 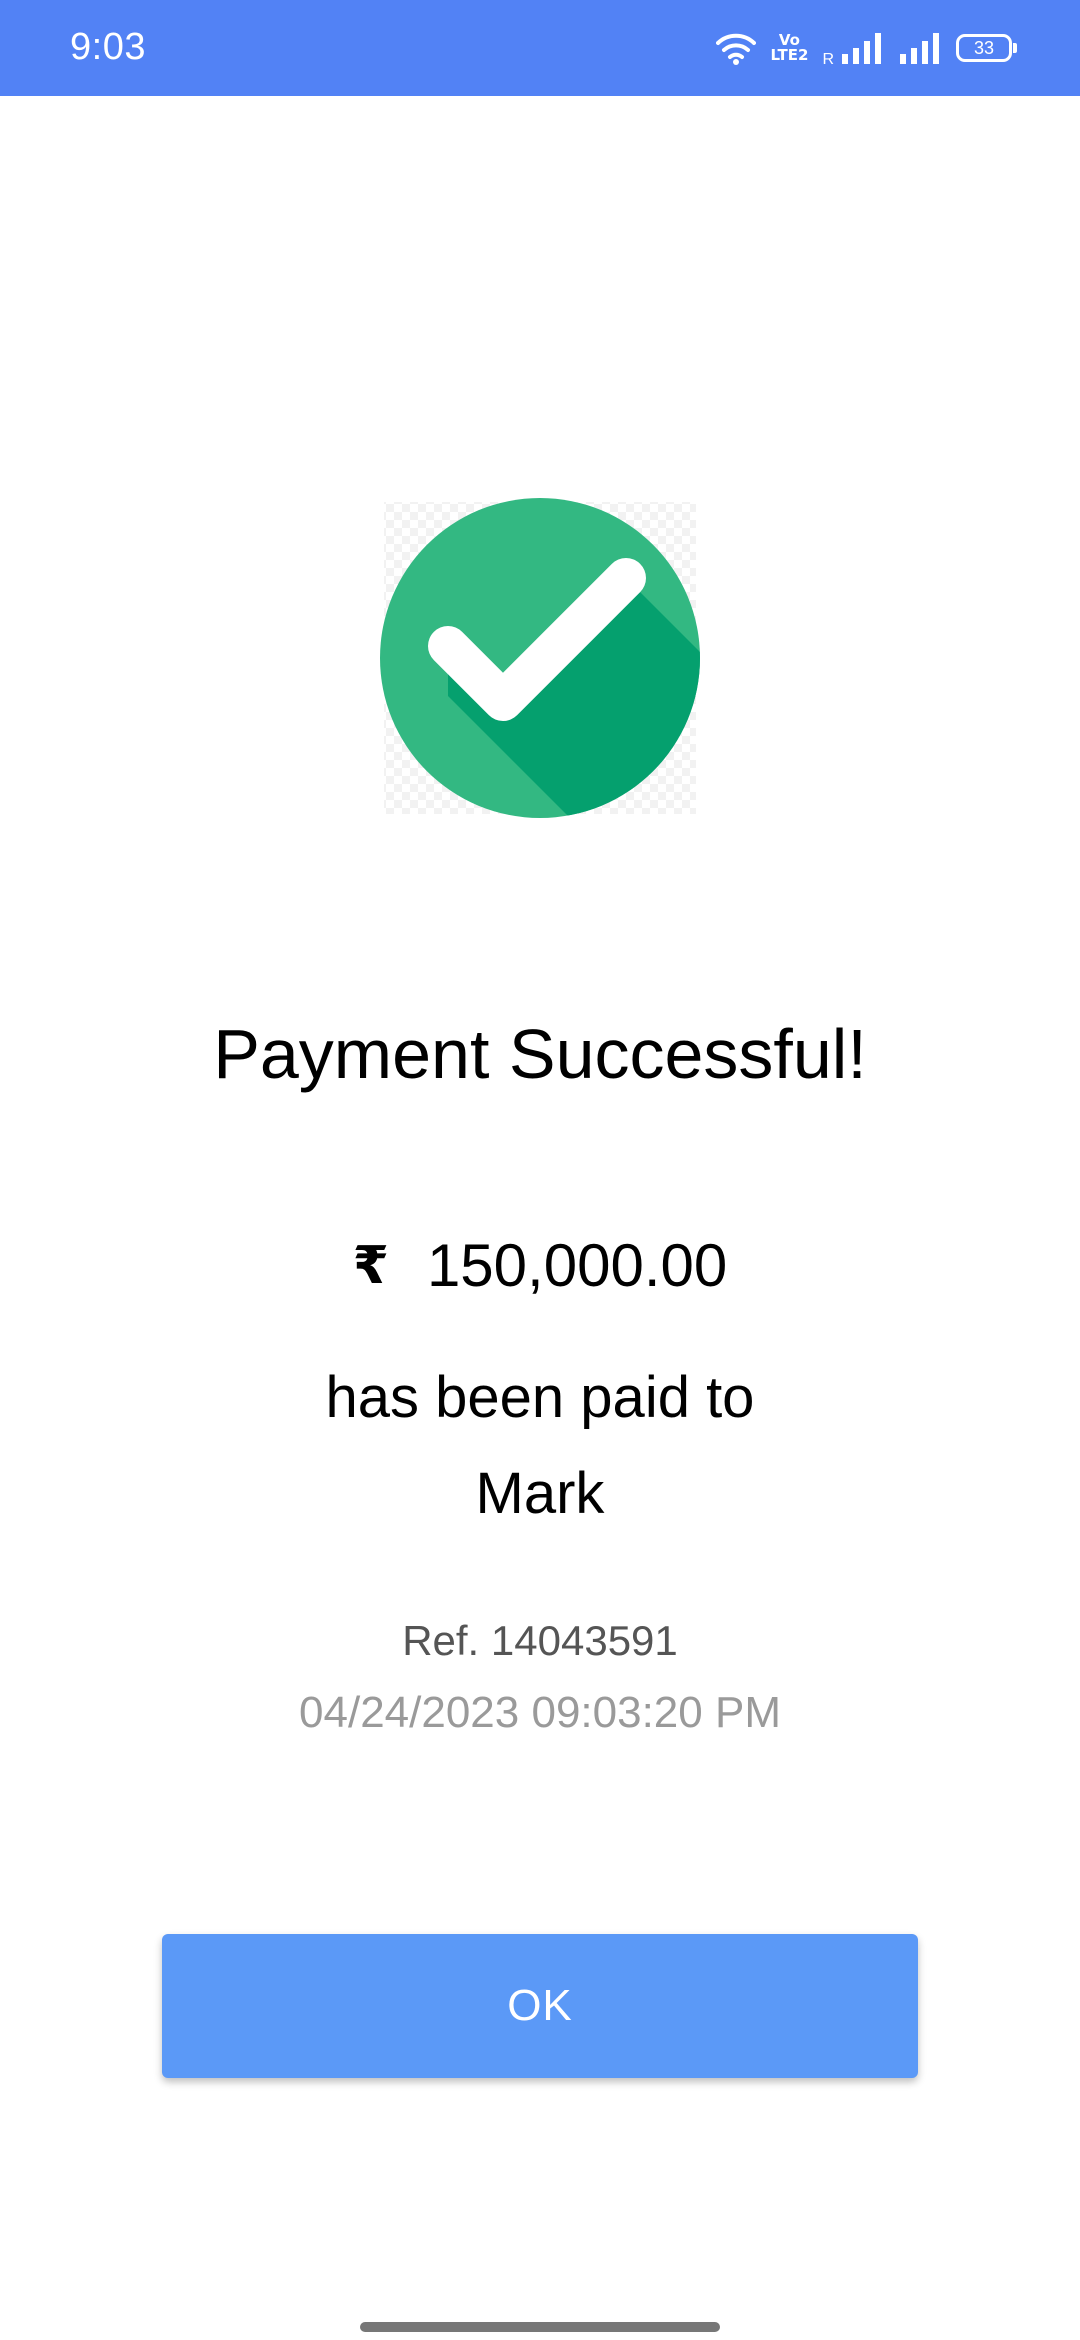 What do you see at coordinates (540, 658) in the screenshot?
I see `check-circle-icon` at bounding box center [540, 658].